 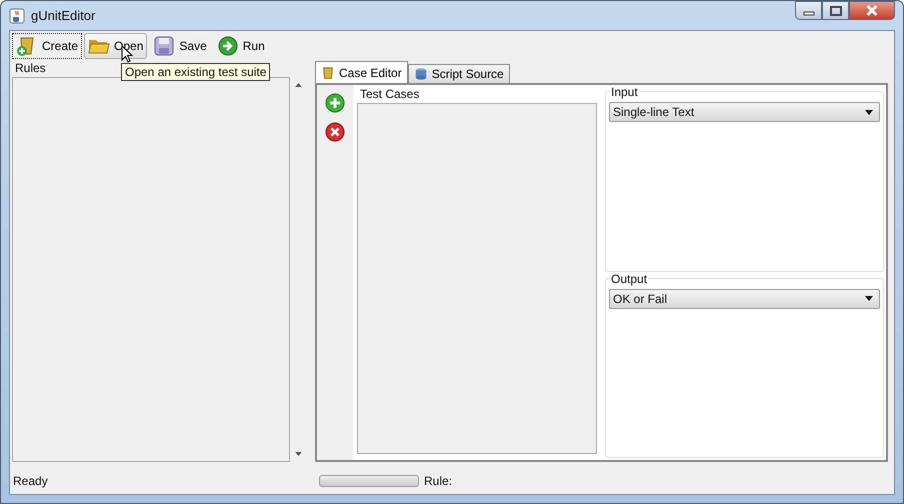 What do you see at coordinates (744, 112) in the screenshot?
I see `input-dropdown: Single-line Text` at bounding box center [744, 112].